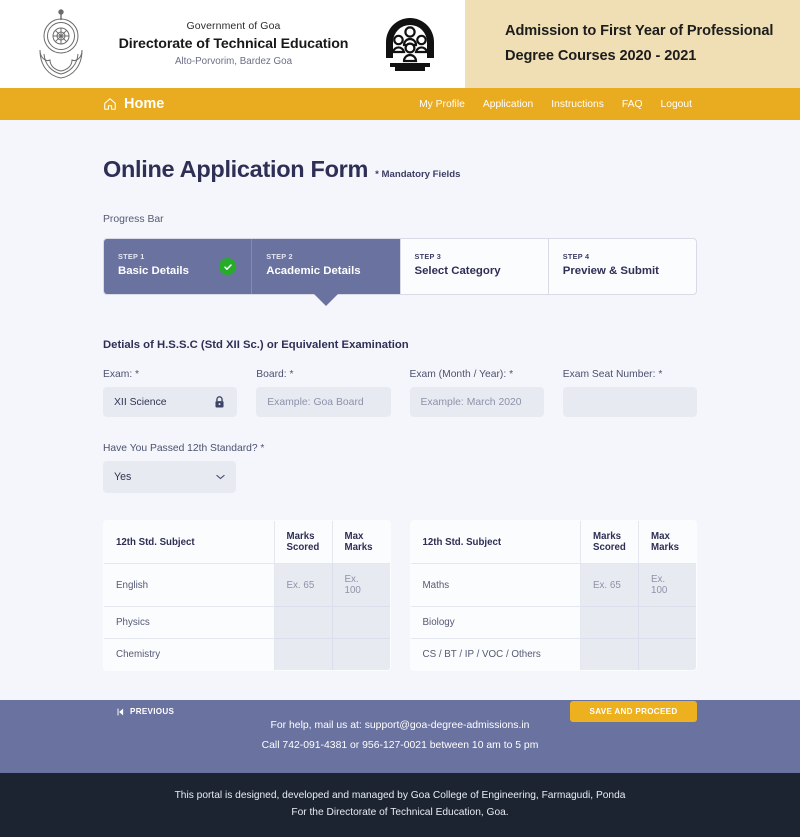 The image size is (800, 837). I want to click on nav-item-home: Home, so click(133, 104).